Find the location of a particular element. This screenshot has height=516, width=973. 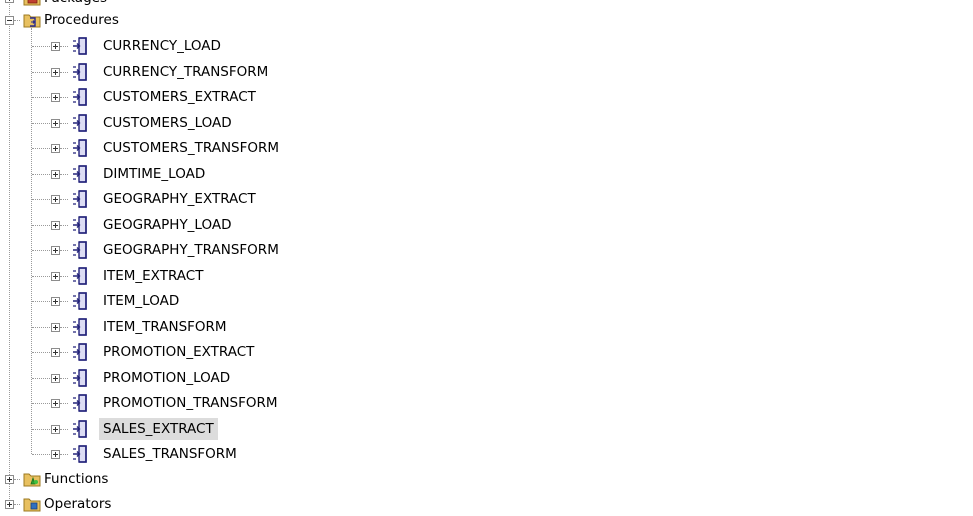

procedures-label: Procedures is located at coordinates (81, 20).